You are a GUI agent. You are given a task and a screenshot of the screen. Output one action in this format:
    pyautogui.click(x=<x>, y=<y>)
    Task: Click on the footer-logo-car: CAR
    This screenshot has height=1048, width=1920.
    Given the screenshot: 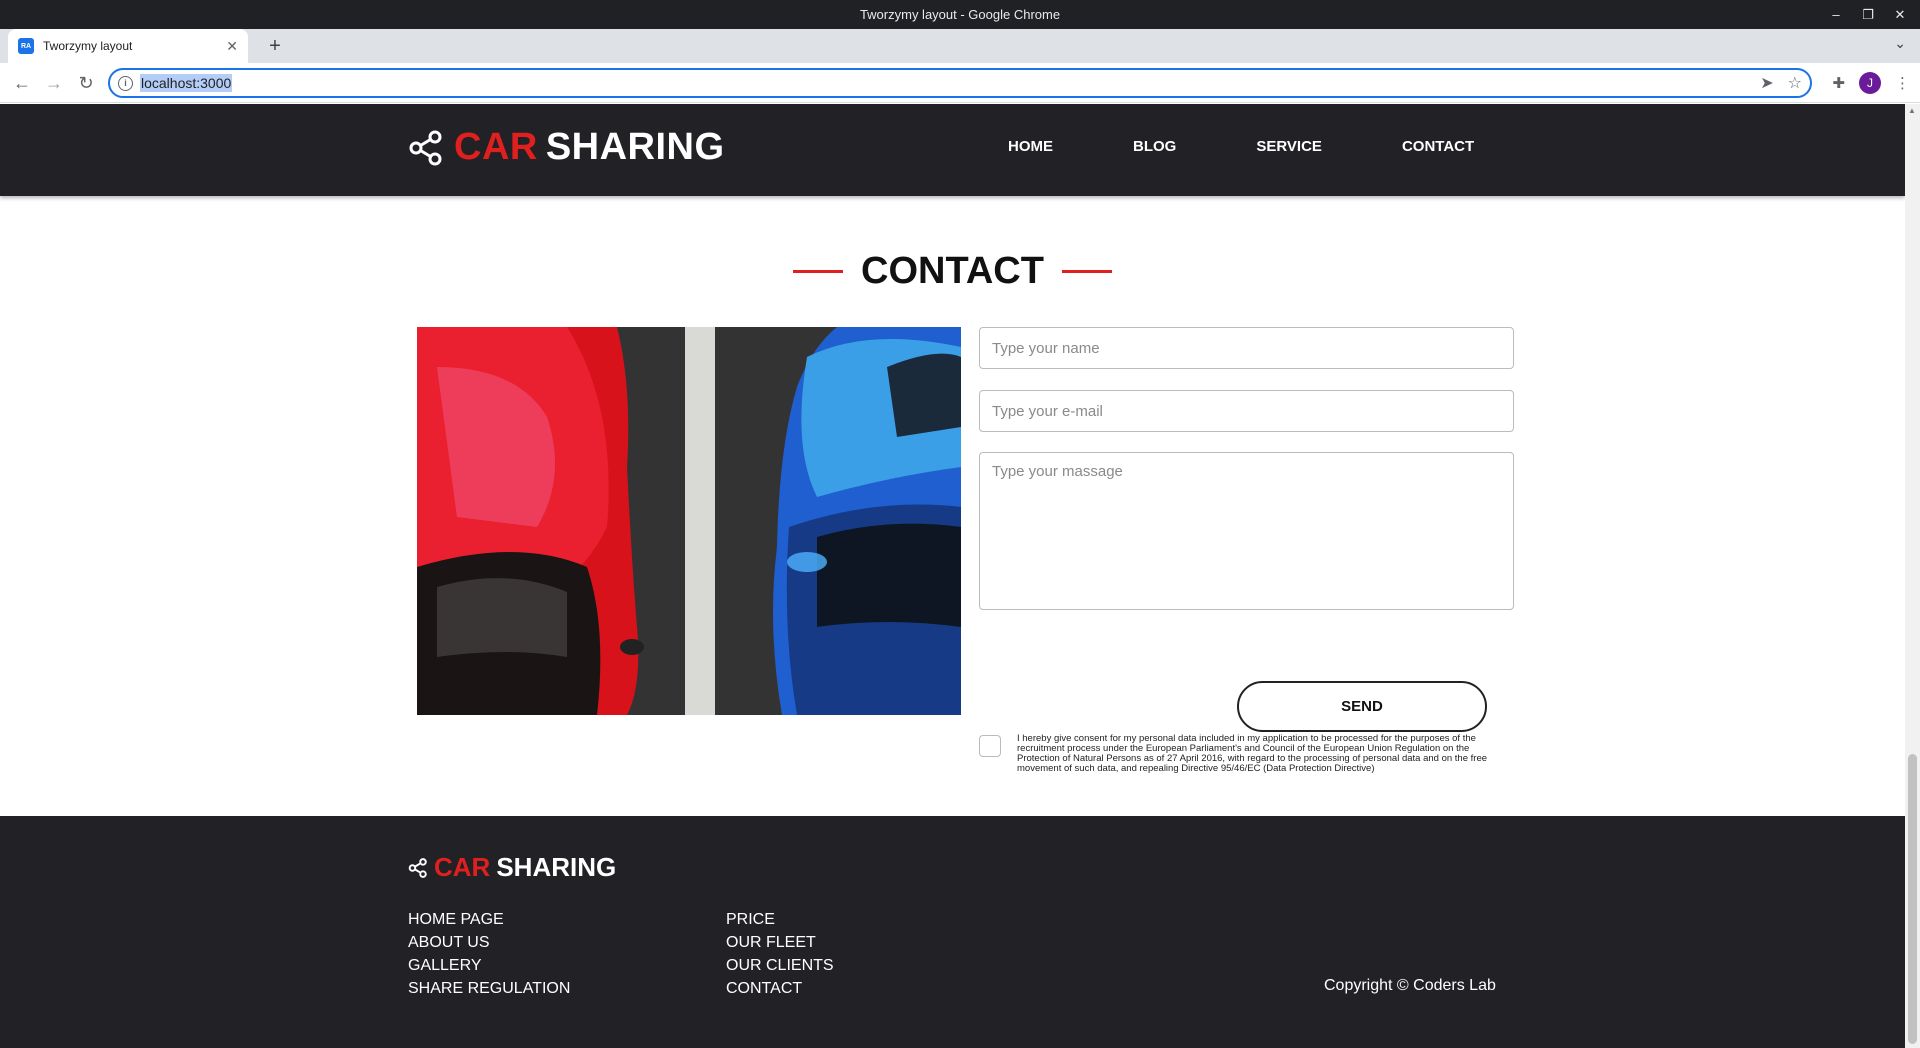 What is the action you would take?
    pyautogui.click(x=462, y=867)
    